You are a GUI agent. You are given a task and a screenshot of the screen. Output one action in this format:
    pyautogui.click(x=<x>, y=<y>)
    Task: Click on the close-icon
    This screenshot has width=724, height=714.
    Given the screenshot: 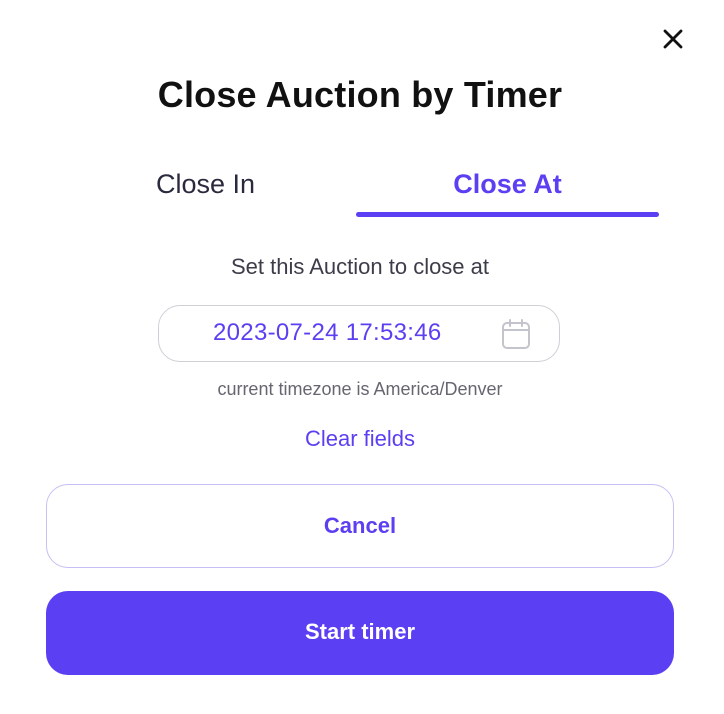 What is the action you would take?
    pyautogui.click(x=673, y=39)
    